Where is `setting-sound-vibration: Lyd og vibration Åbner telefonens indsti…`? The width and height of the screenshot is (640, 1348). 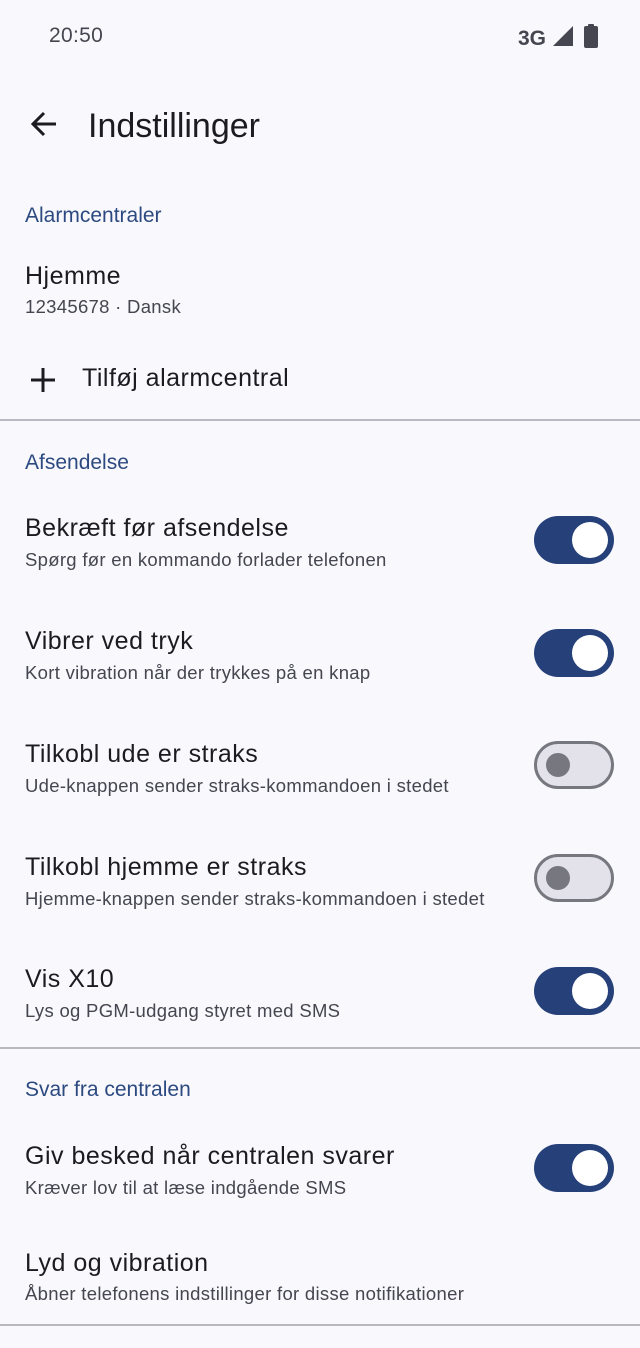
setting-sound-vibration: Lyd og vibration Åbner telefonens indsti… is located at coordinates (320, 1277).